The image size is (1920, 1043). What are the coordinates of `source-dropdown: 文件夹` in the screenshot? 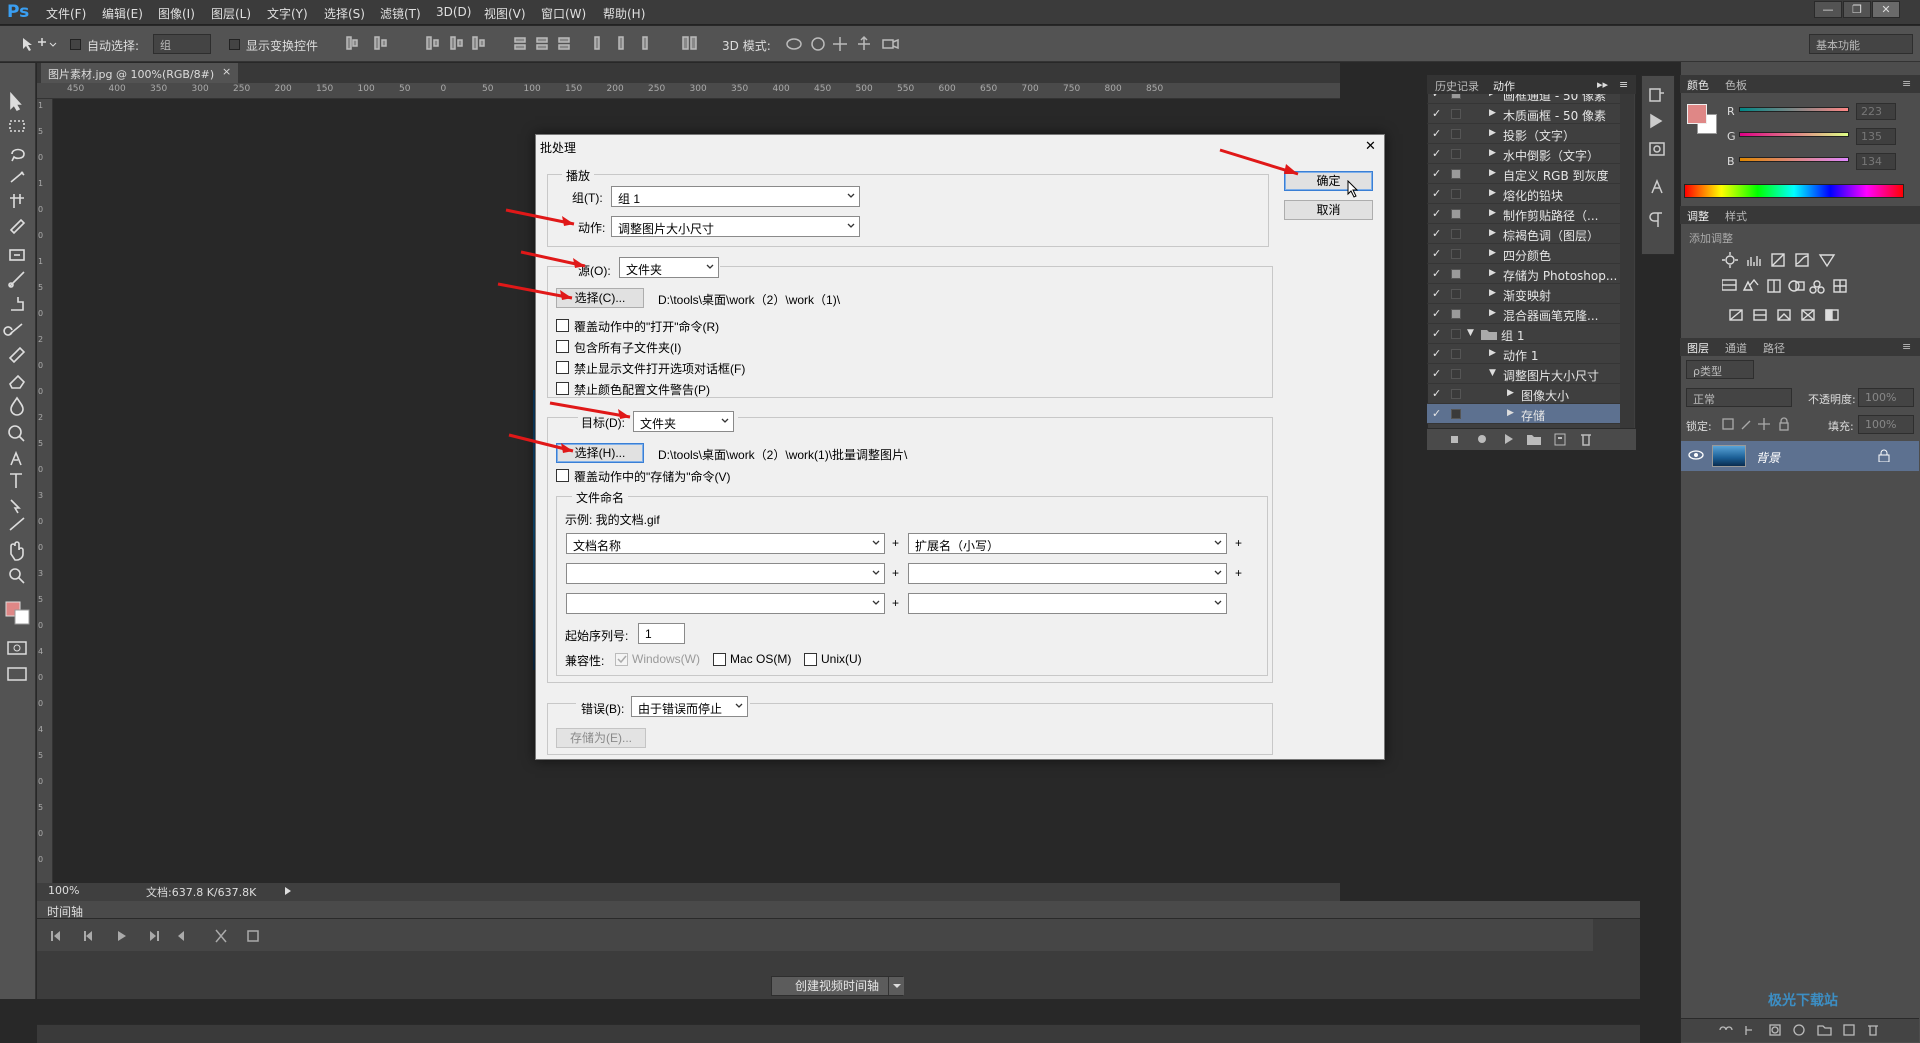 It's located at (669, 267).